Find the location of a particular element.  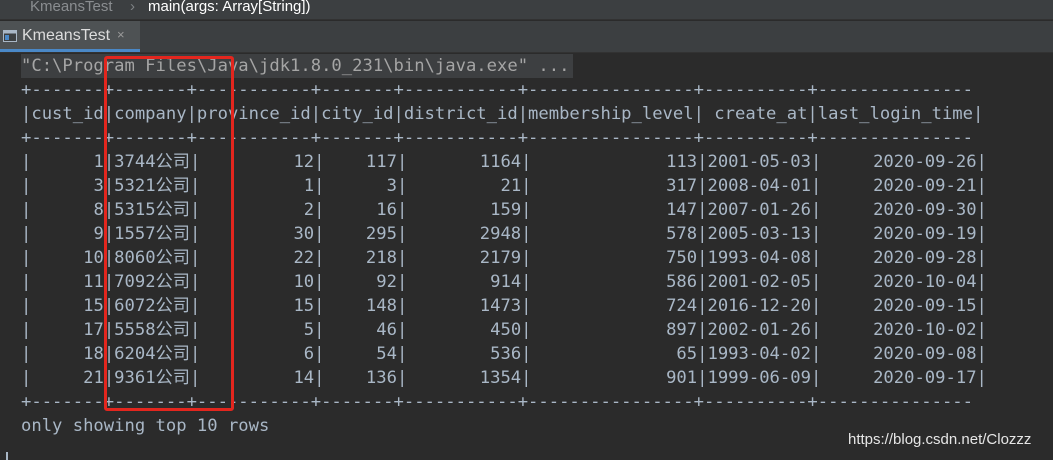

cell-cust-id: 18 is located at coordinates (93, 354).